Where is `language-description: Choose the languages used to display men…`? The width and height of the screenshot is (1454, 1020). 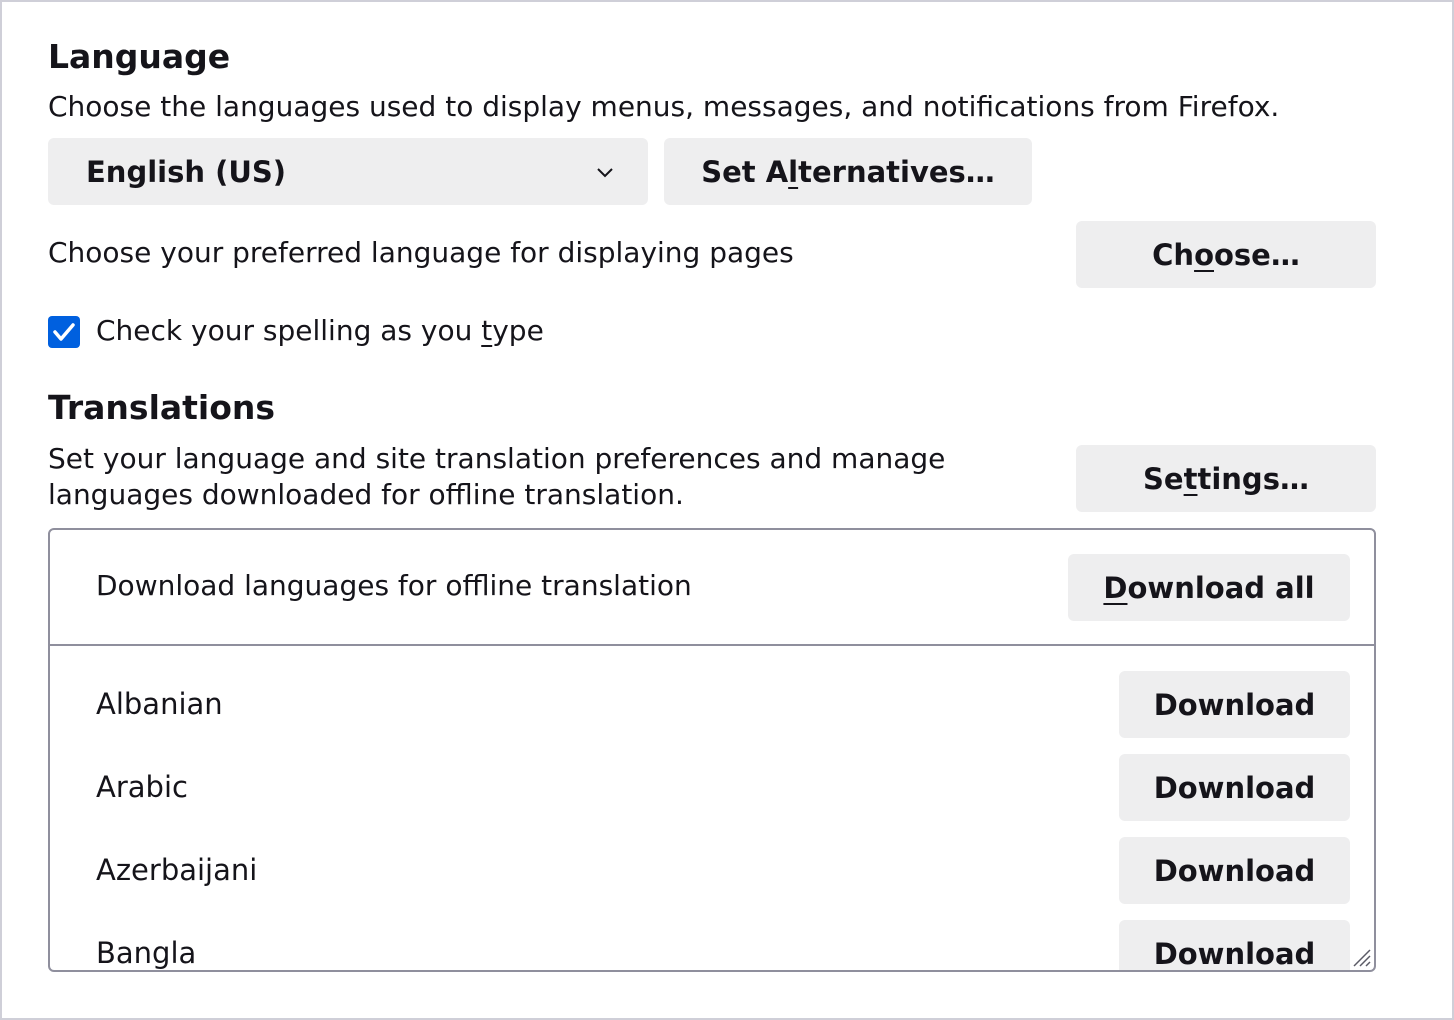 language-description: Choose the languages used to display men… is located at coordinates (664, 106).